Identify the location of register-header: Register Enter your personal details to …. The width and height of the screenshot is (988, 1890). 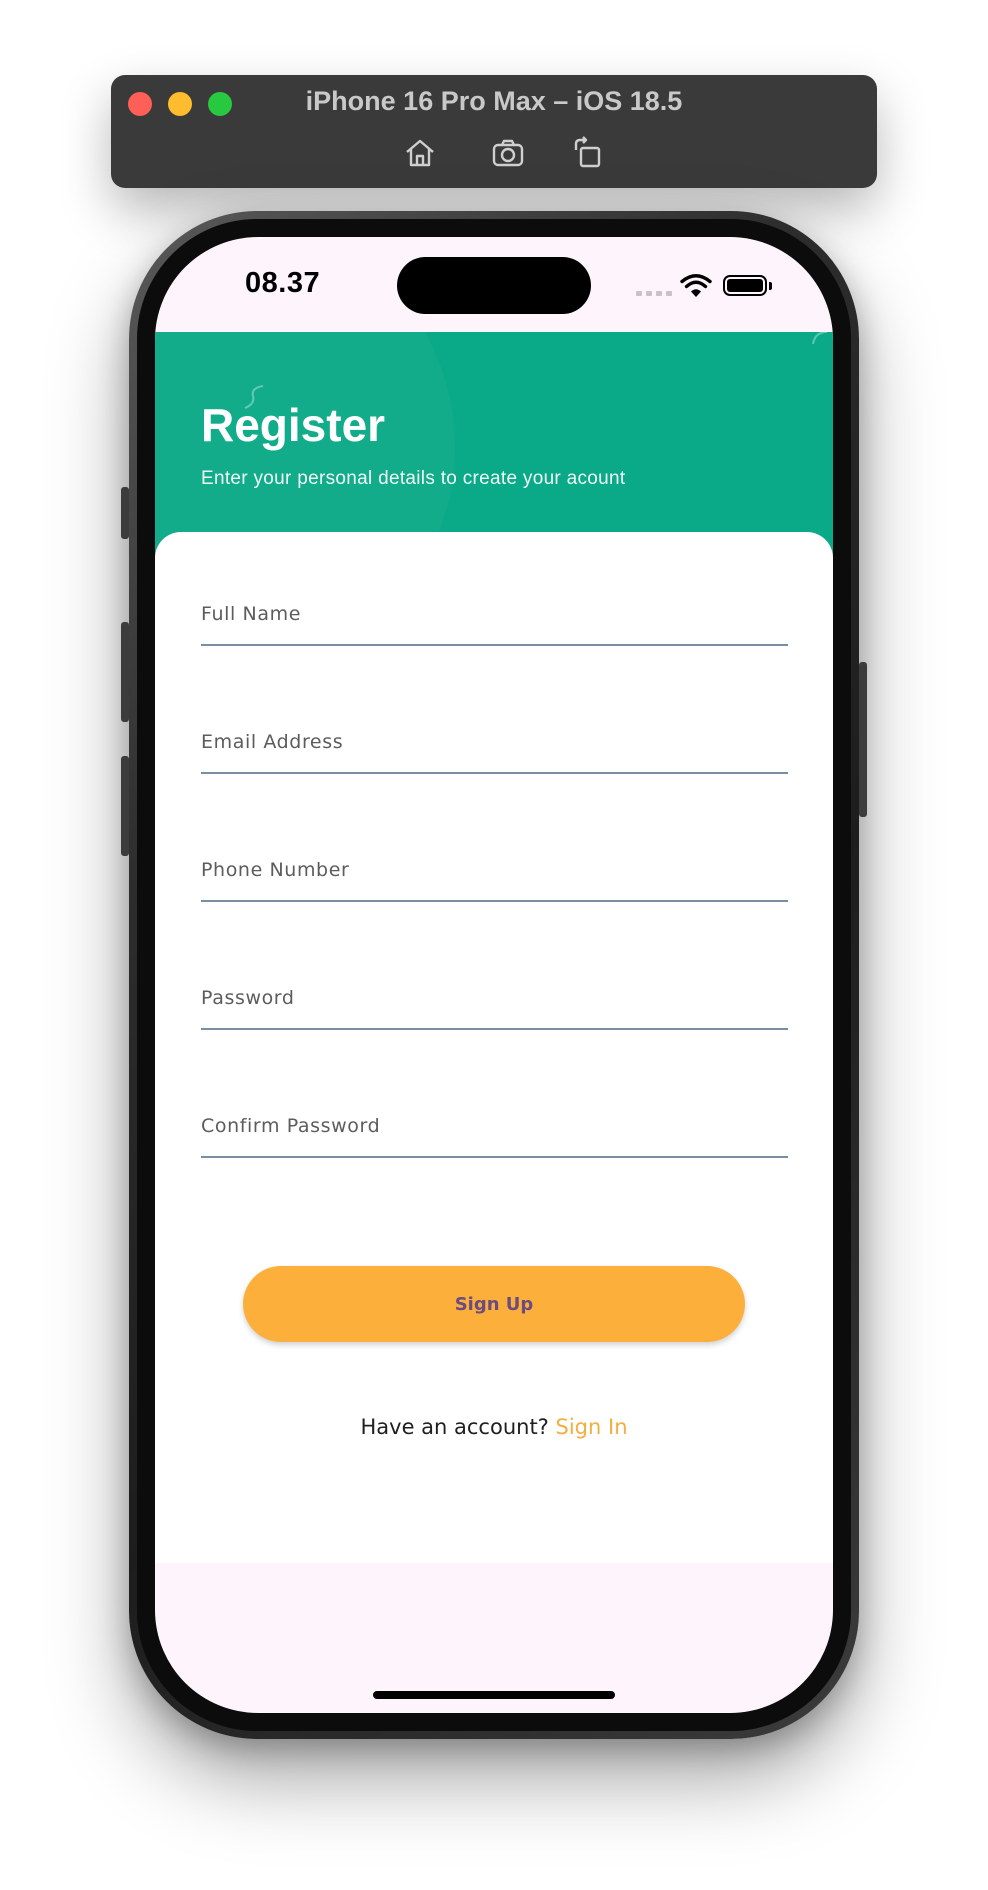
(494, 447).